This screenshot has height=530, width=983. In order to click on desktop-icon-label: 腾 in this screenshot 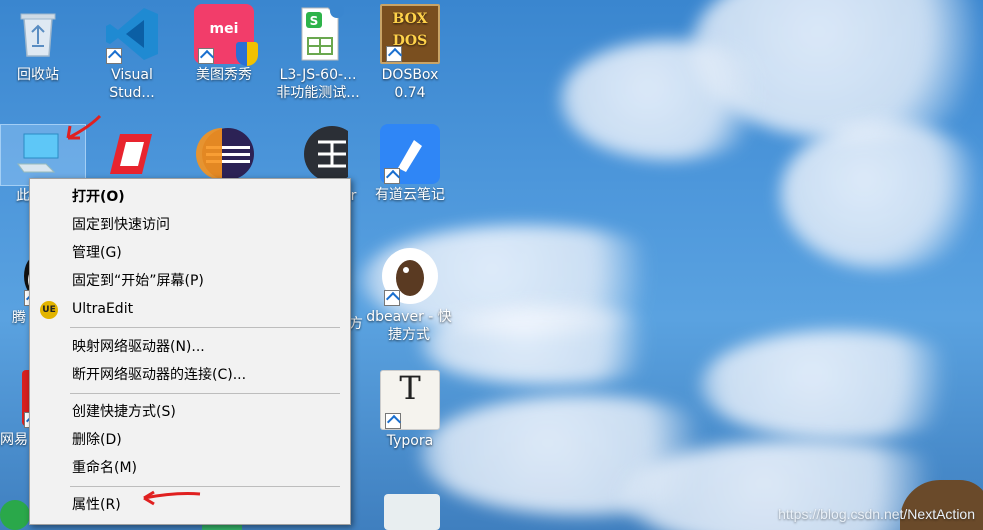, I will do `click(19, 318)`.